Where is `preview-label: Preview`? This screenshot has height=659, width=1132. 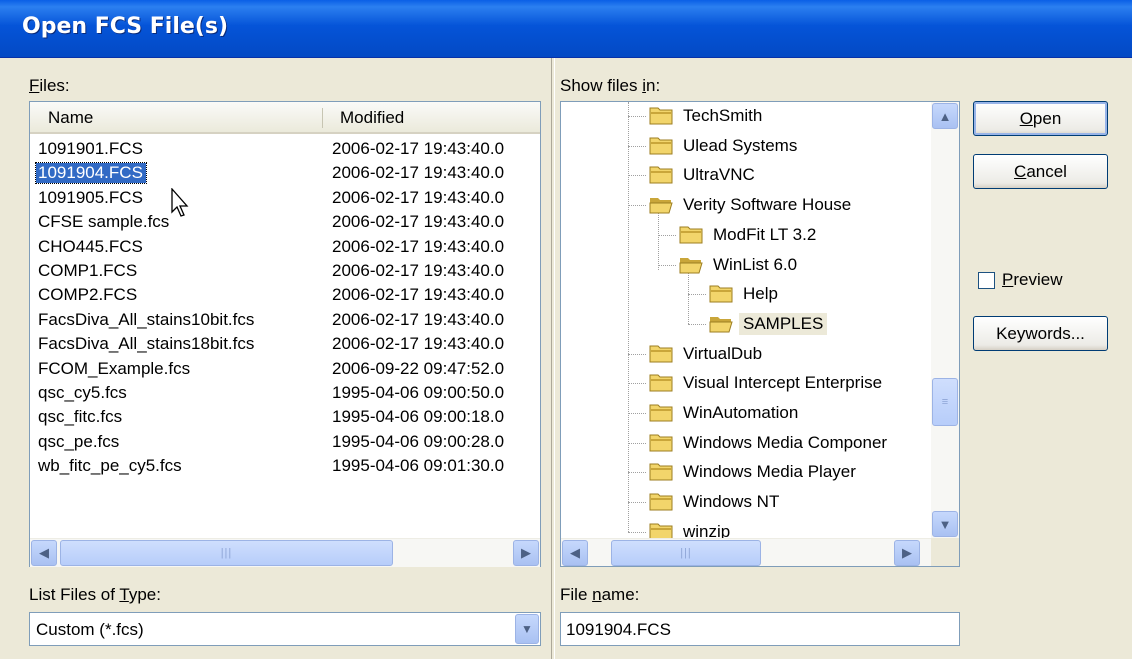
preview-label: Preview is located at coordinates (1032, 280).